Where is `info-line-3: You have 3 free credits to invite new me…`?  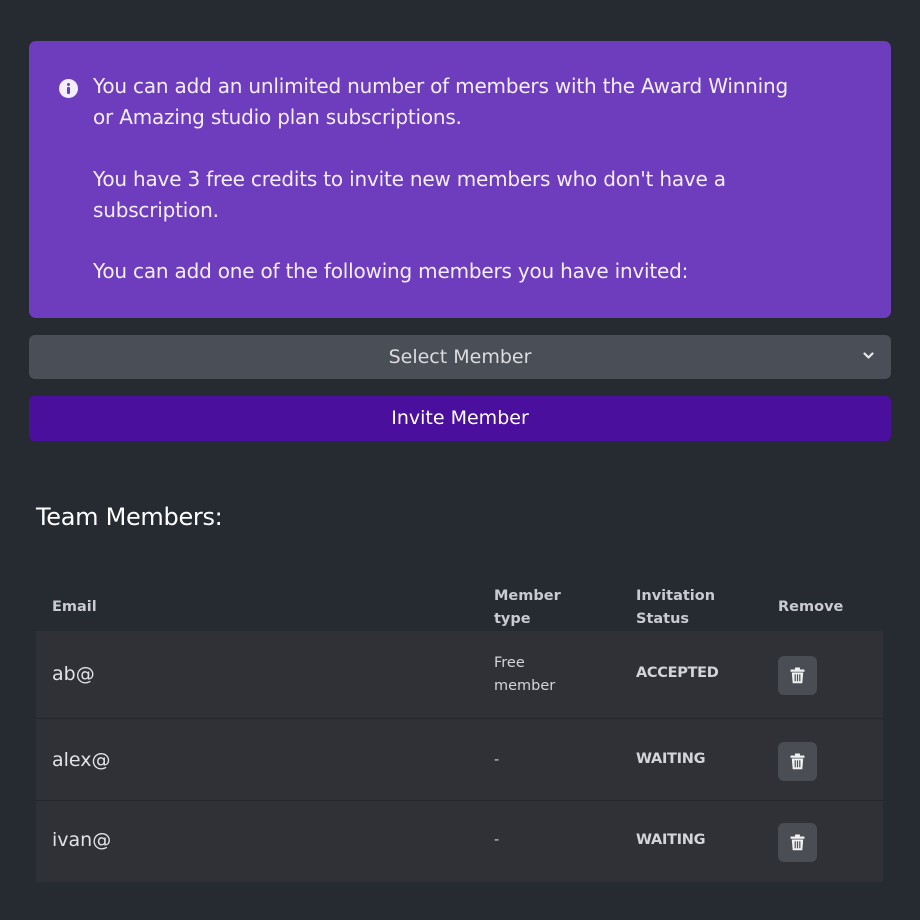 info-line-3: You have 3 free credits to invite new me… is located at coordinates (409, 179).